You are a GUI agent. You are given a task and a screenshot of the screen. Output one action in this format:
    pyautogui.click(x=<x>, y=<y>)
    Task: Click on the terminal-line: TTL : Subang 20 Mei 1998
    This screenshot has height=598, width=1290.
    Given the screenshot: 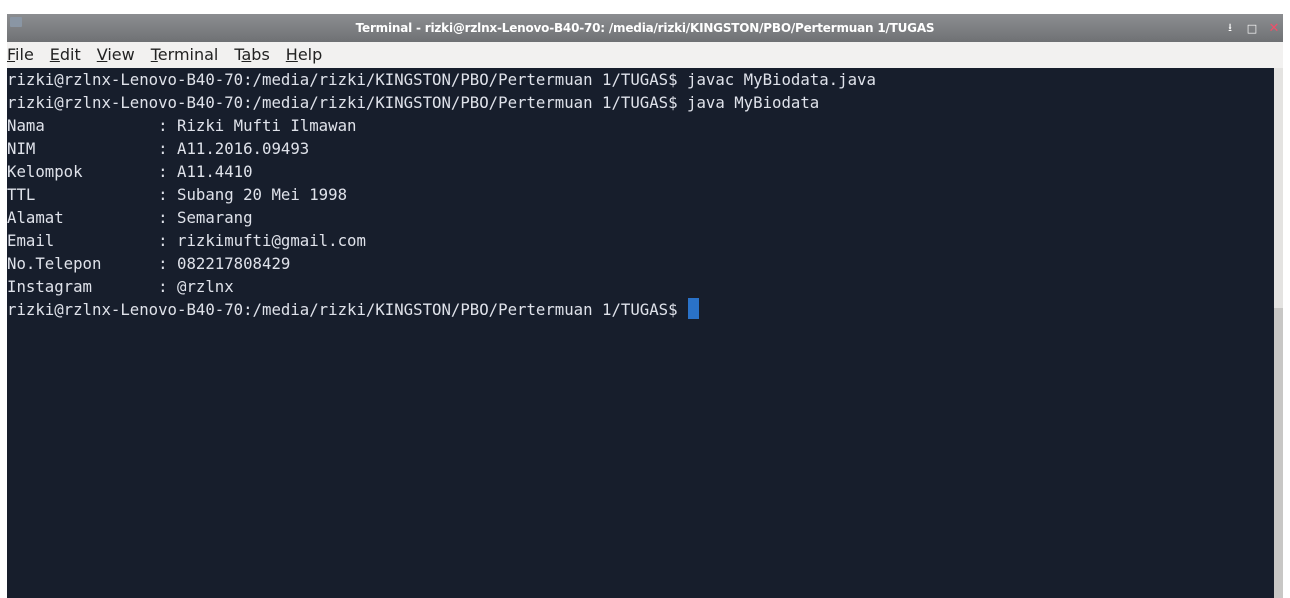 What is the action you would take?
    pyautogui.click(x=177, y=194)
    